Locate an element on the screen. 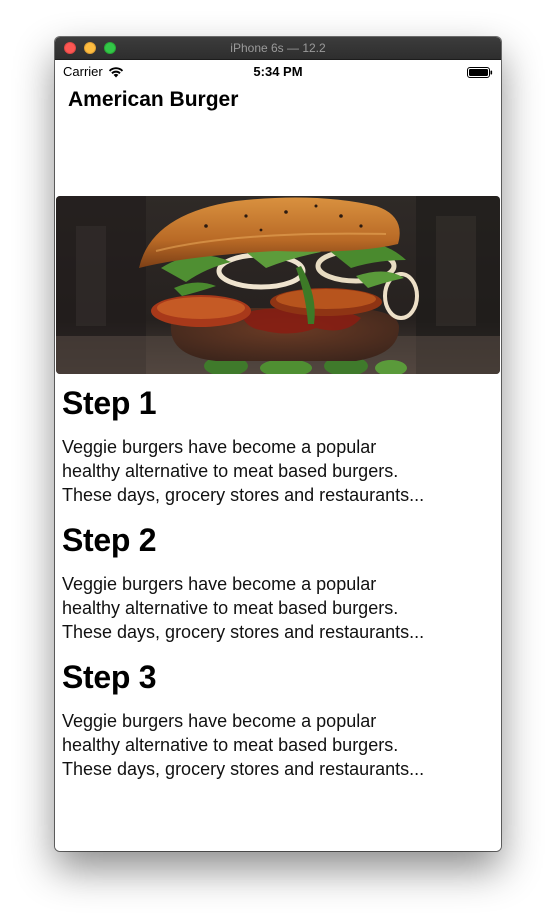  window-title: iPhone 6s — 12.2 is located at coordinates (278, 48).